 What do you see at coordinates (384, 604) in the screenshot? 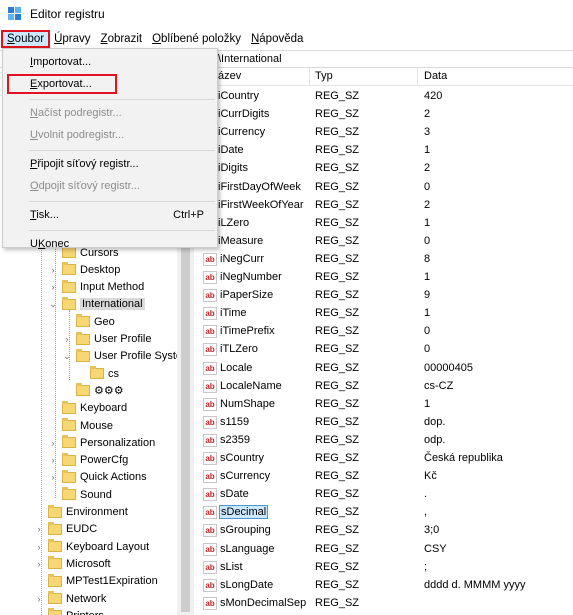
I see `value-row: ab sMonDecimalSep REG_SZ` at bounding box center [384, 604].